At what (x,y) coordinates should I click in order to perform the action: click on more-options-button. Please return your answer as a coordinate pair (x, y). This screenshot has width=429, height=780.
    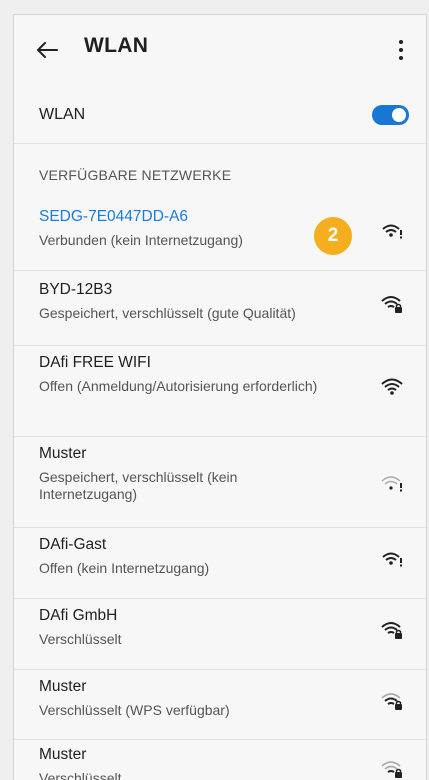
    Looking at the image, I should click on (401, 50).